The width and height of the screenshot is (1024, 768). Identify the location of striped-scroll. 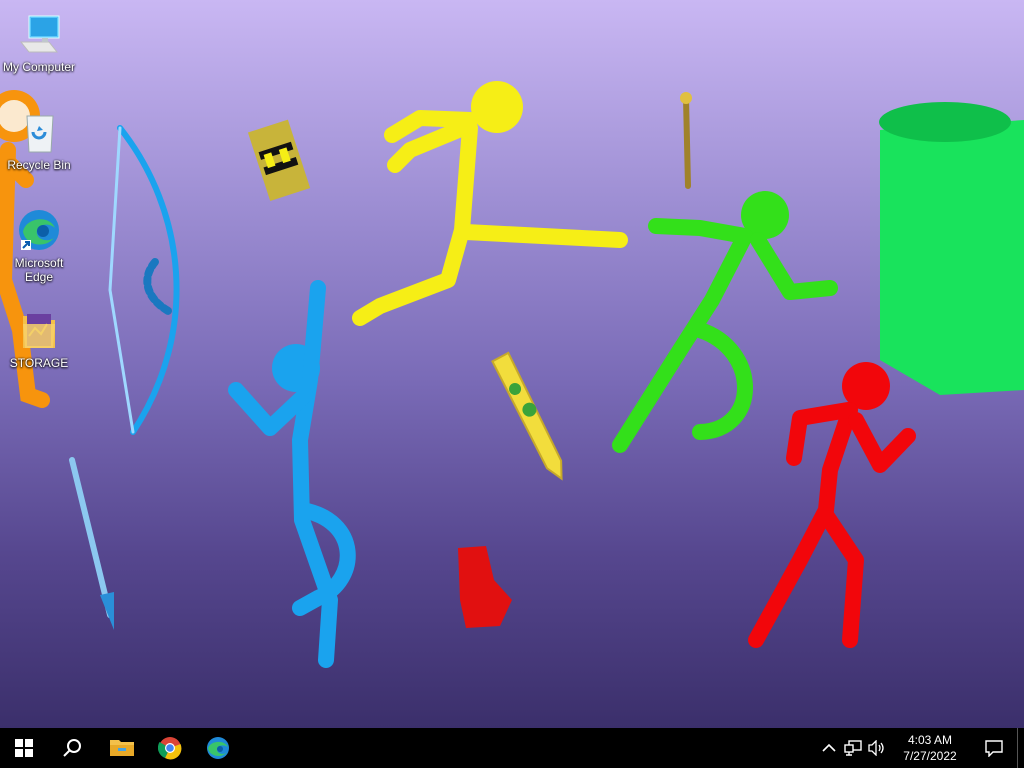
(279, 160).